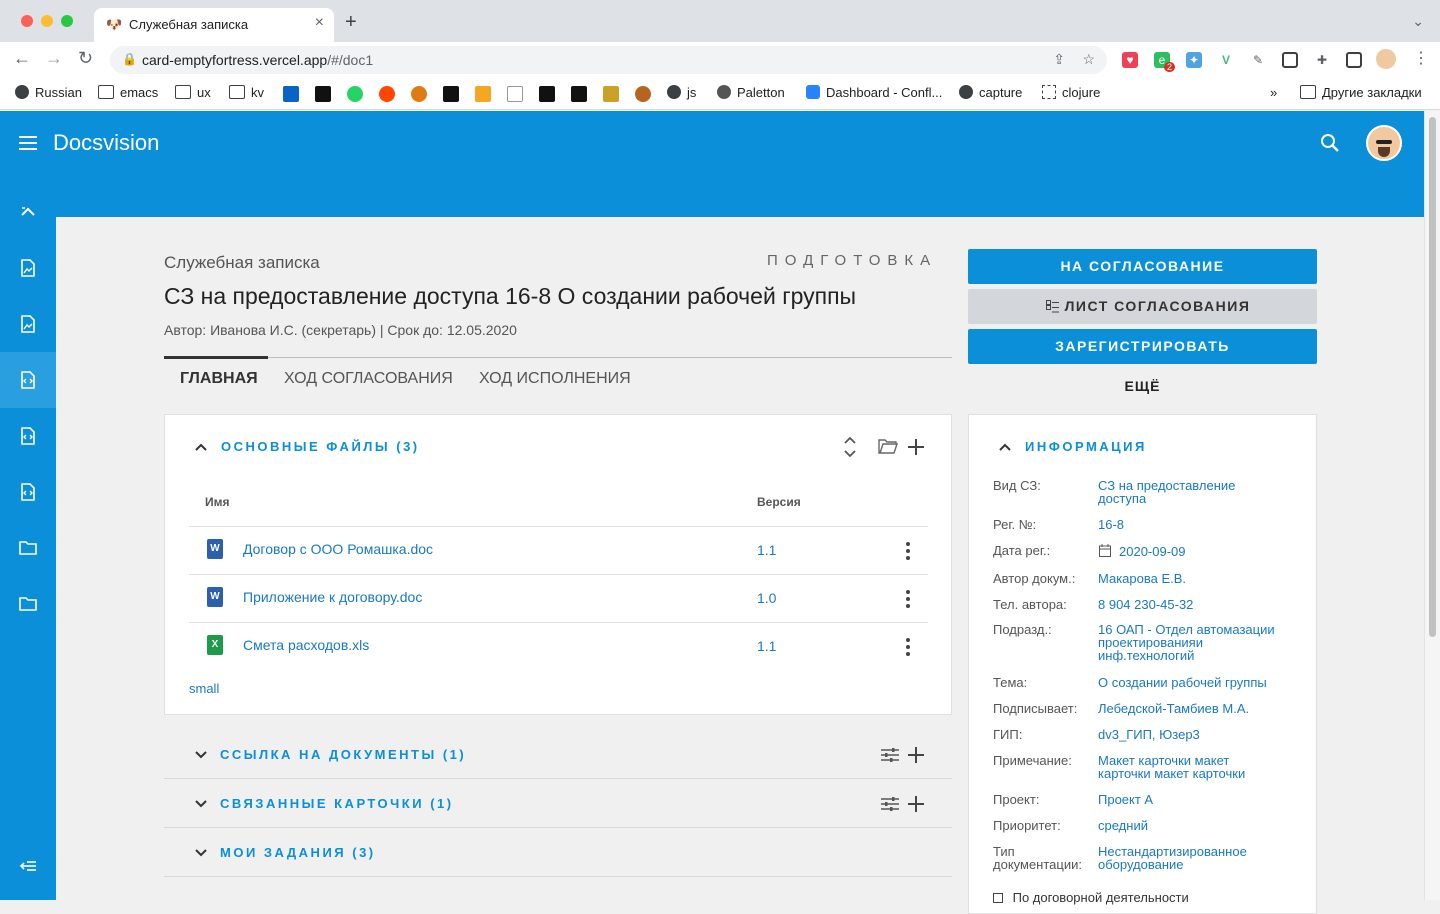 The width and height of the screenshot is (1440, 914). Describe the element at coordinates (214, 25) in the screenshot. I see `browser-tab: 🐶 Служебная записка ×` at that location.